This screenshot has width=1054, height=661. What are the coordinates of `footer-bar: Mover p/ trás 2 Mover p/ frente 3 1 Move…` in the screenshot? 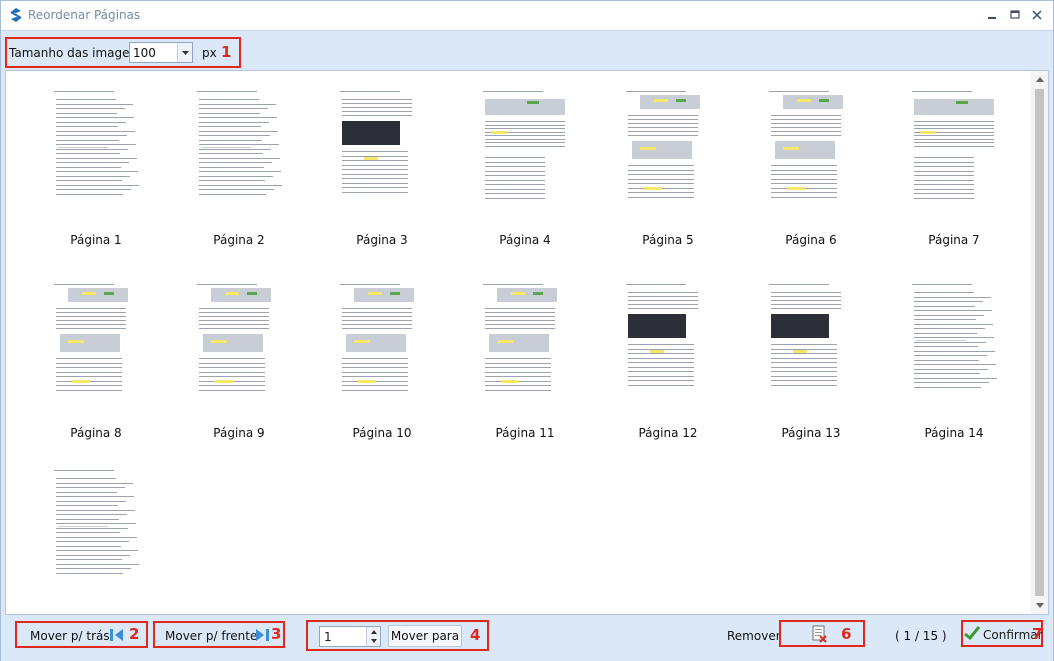 It's located at (527, 638).